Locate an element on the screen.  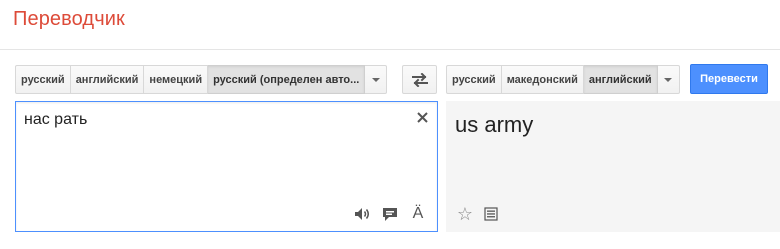
source-lang-english: английский is located at coordinates (107, 79).